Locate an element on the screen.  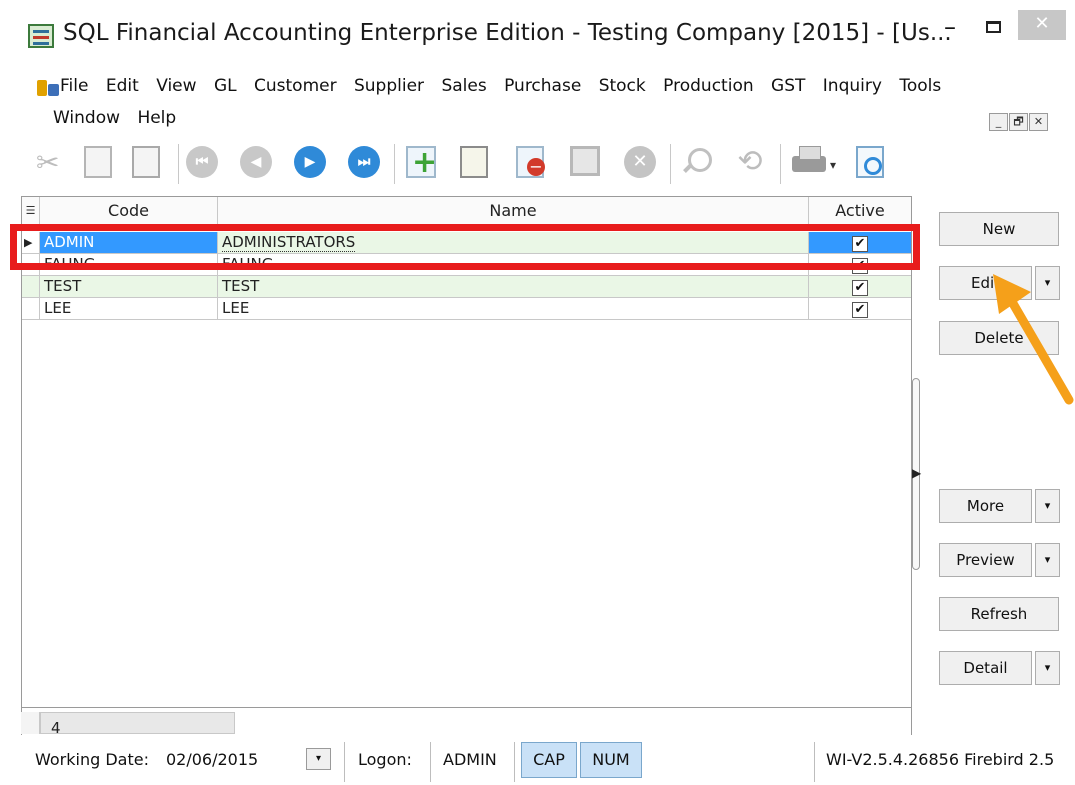
detail-button: Detail is located at coordinates (985, 668).